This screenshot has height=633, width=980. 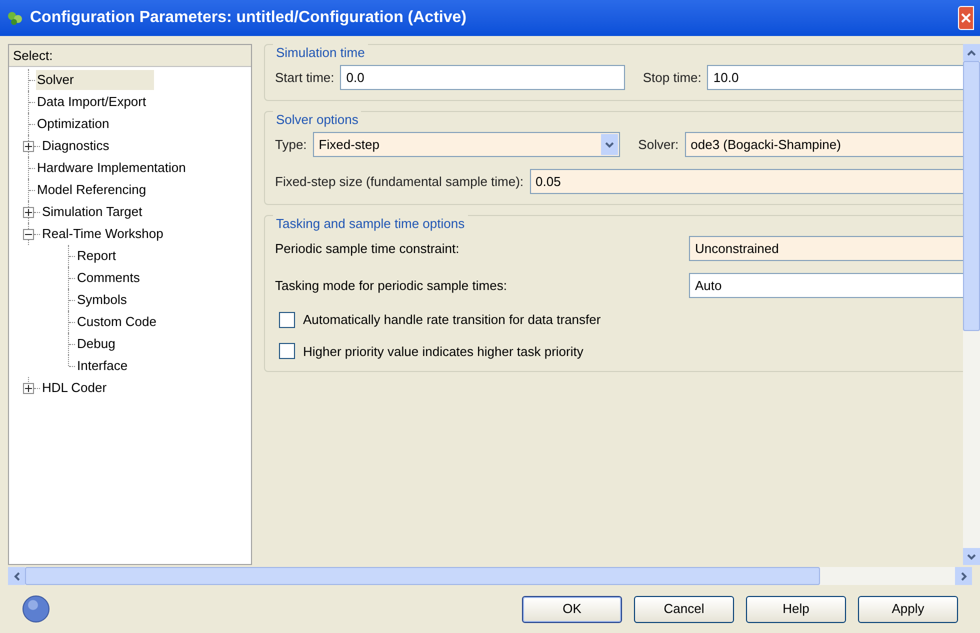 What do you see at coordinates (835, 77) in the screenshot?
I see `input-field: 10.0` at bounding box center [835, 77].